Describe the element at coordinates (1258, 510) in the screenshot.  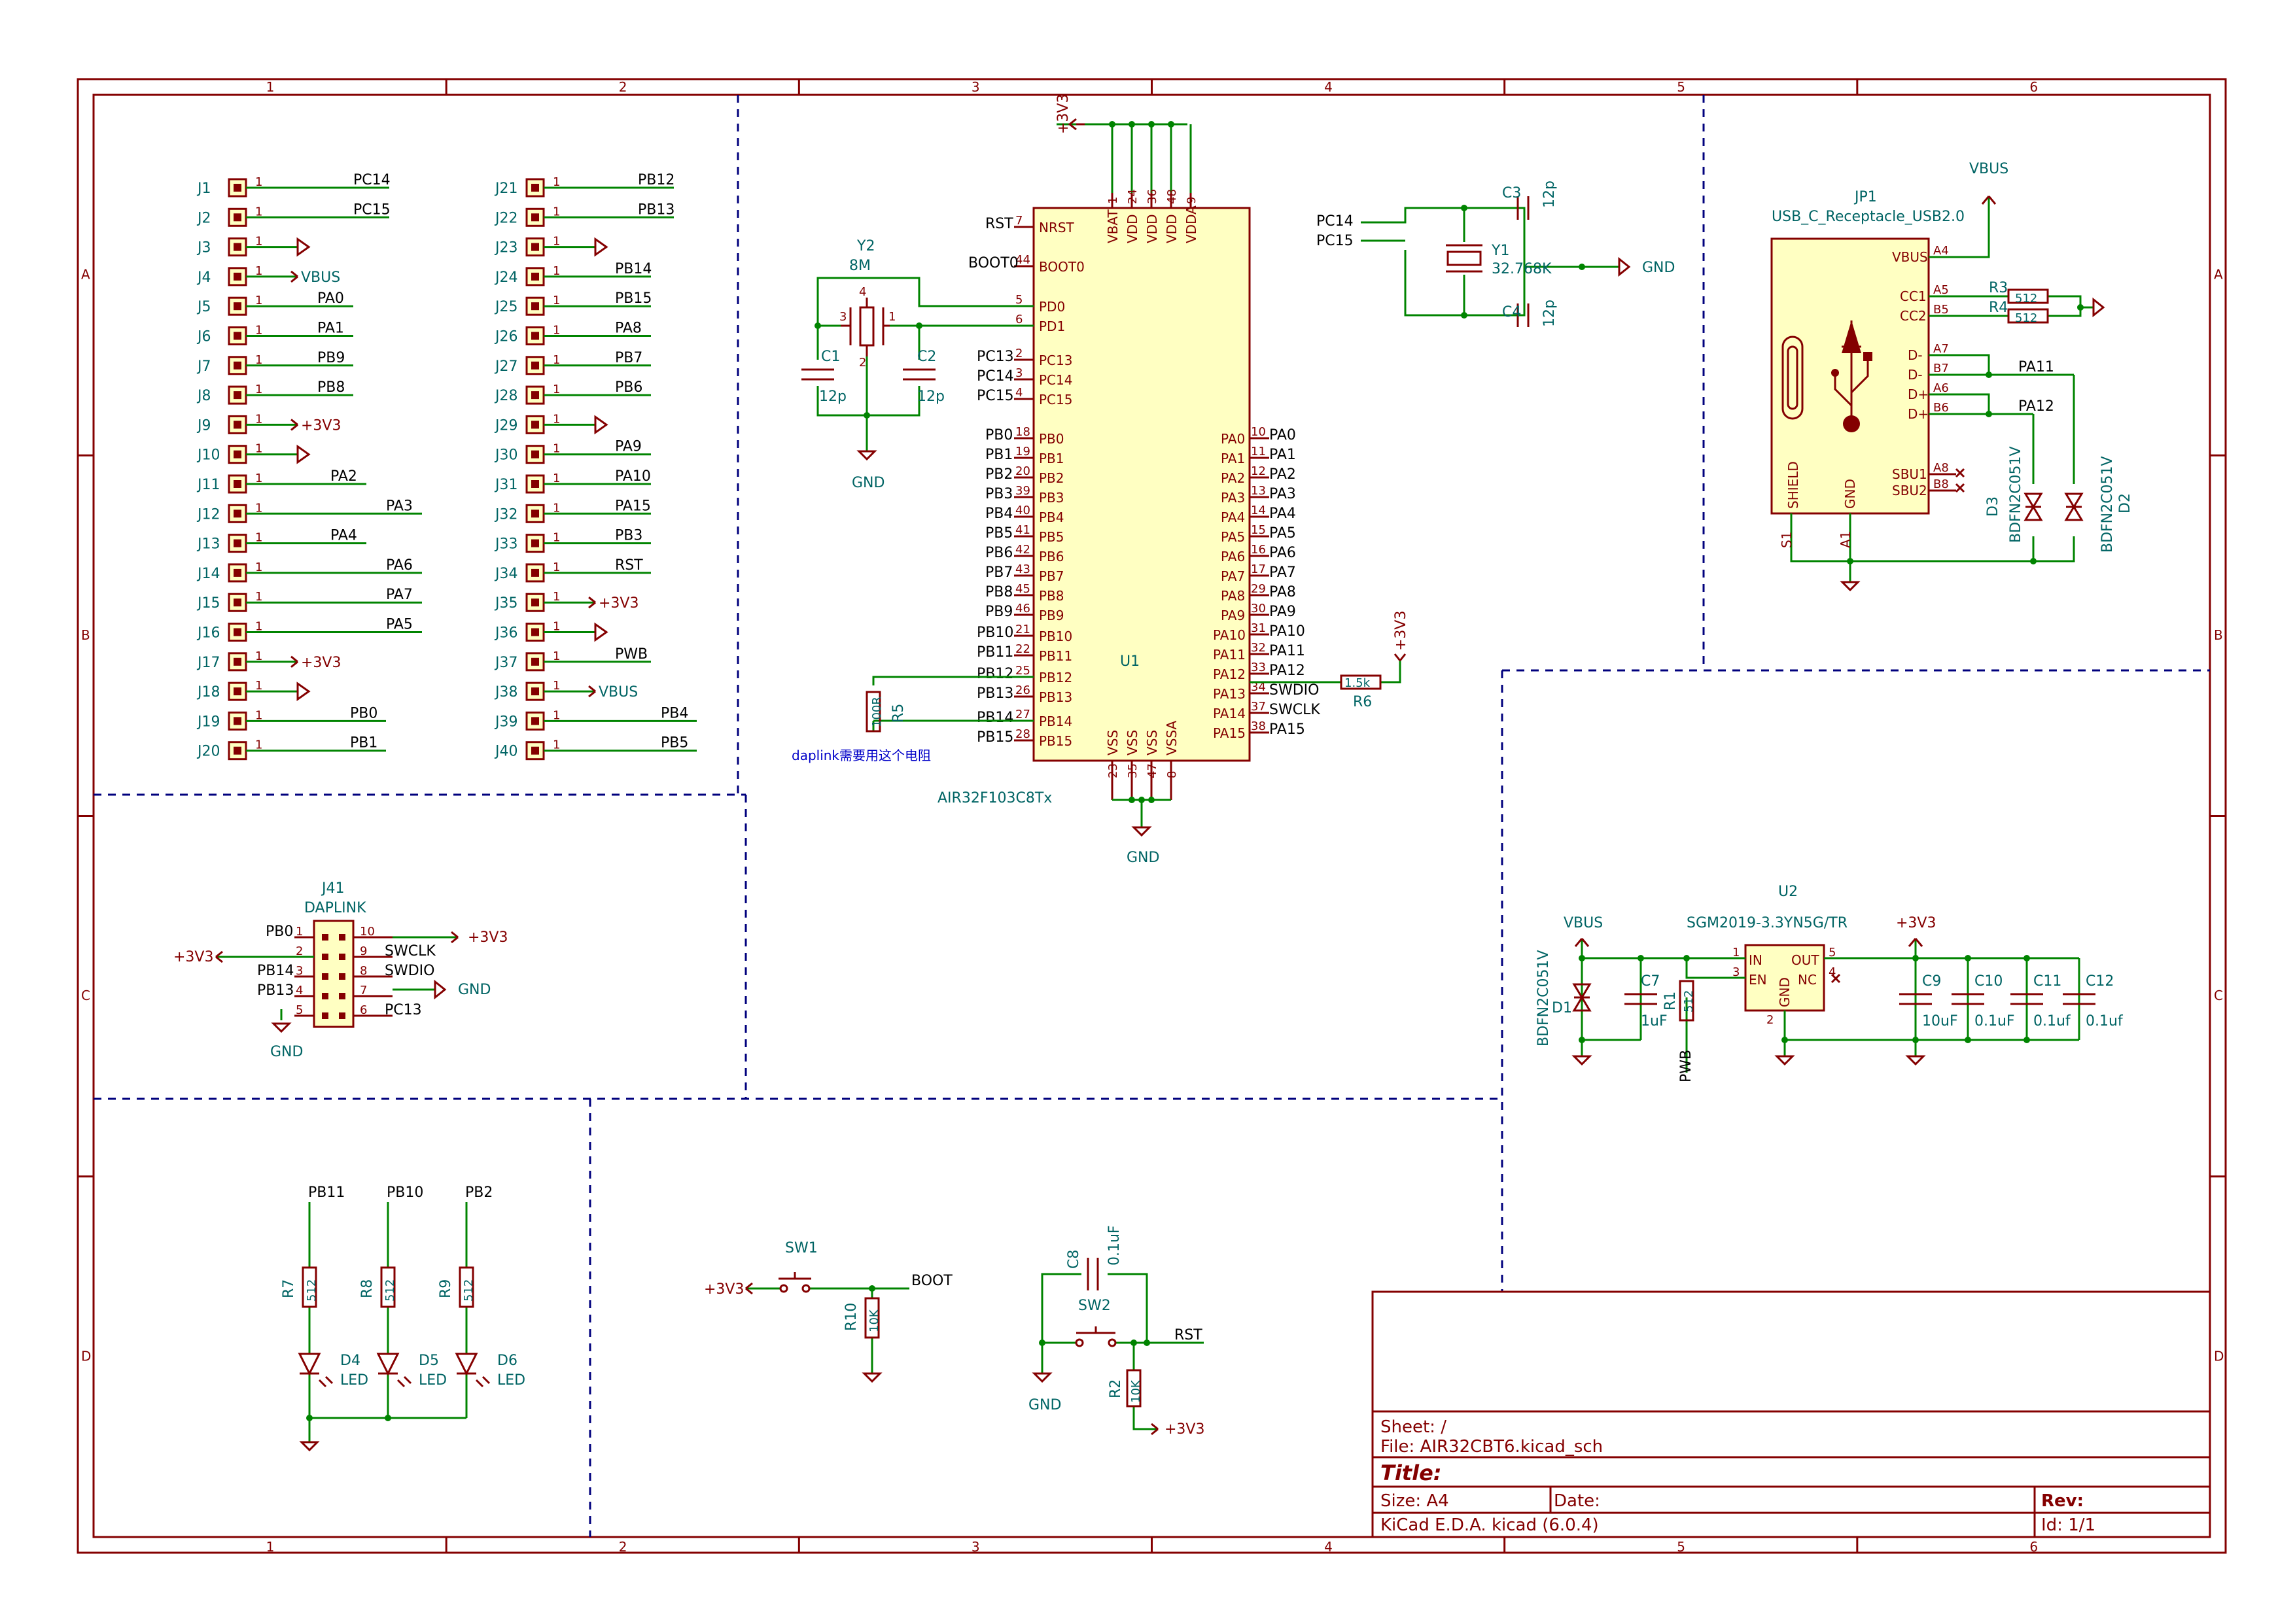
I see `pin-number: 14` at that location.